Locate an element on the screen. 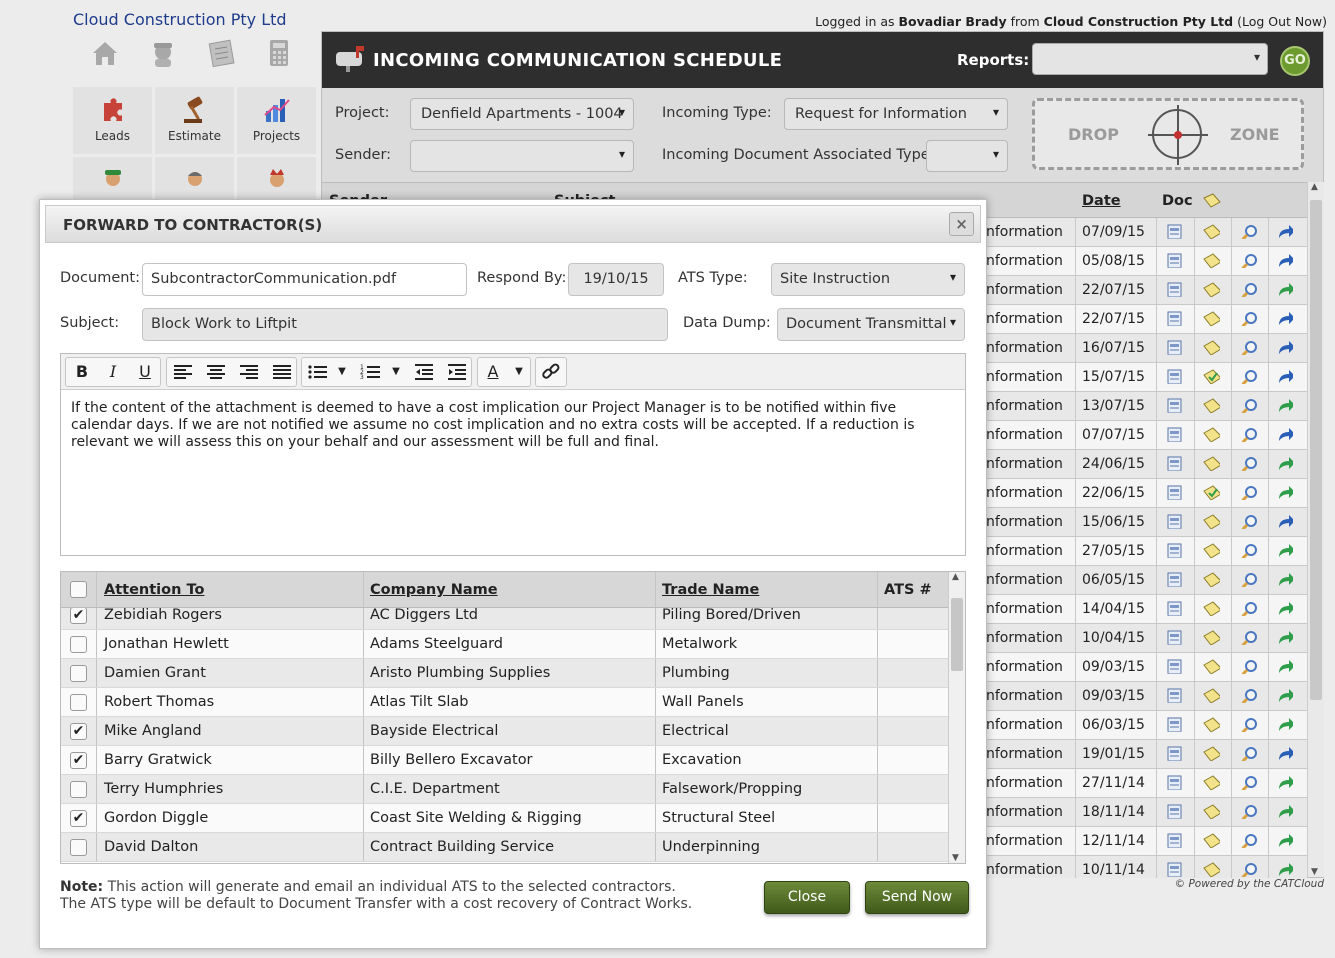 Image resolution: width=1335 pixels, height=958 pixels. calculator-icon is located at coordinates (279, 53).